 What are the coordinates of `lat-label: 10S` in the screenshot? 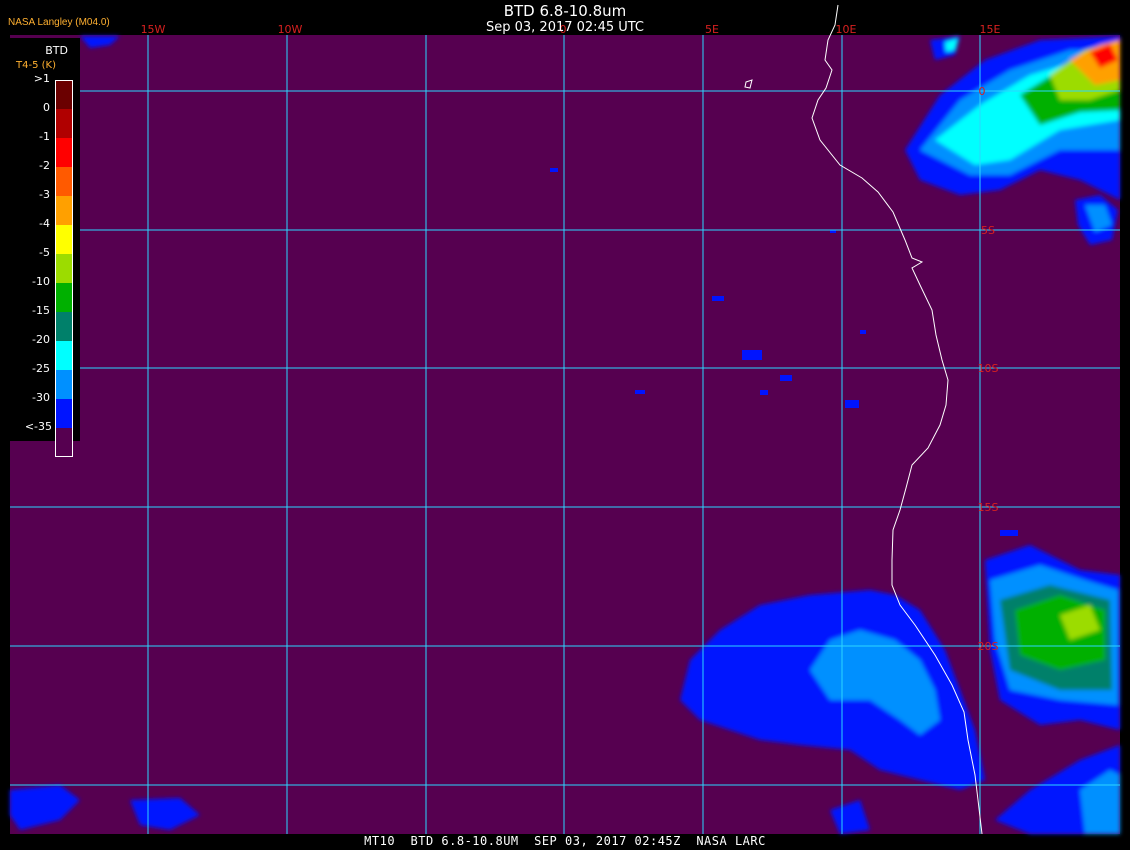 It's located at (988, 368).